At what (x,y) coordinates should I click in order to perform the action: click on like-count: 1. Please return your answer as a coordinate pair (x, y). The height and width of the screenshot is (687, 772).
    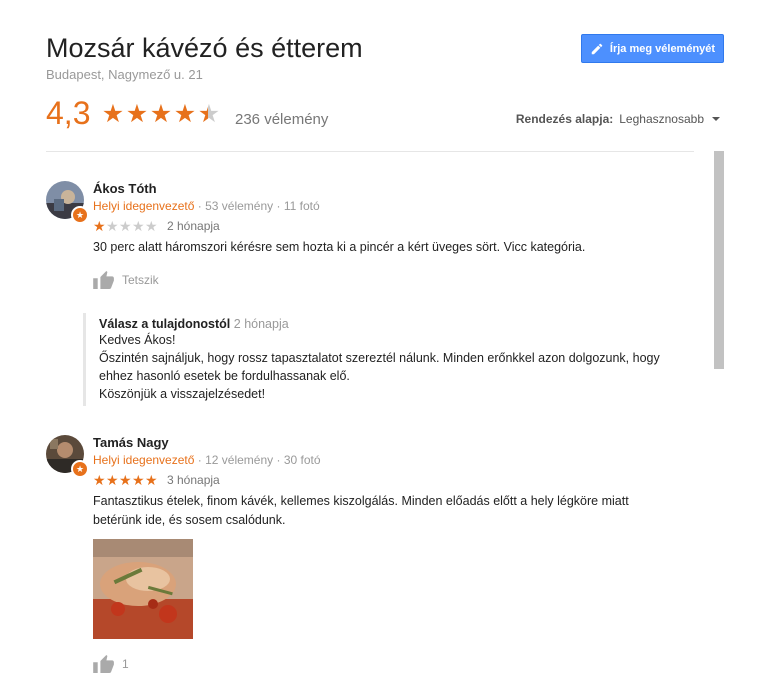
    Looking at the image, I should click on (125, 664).